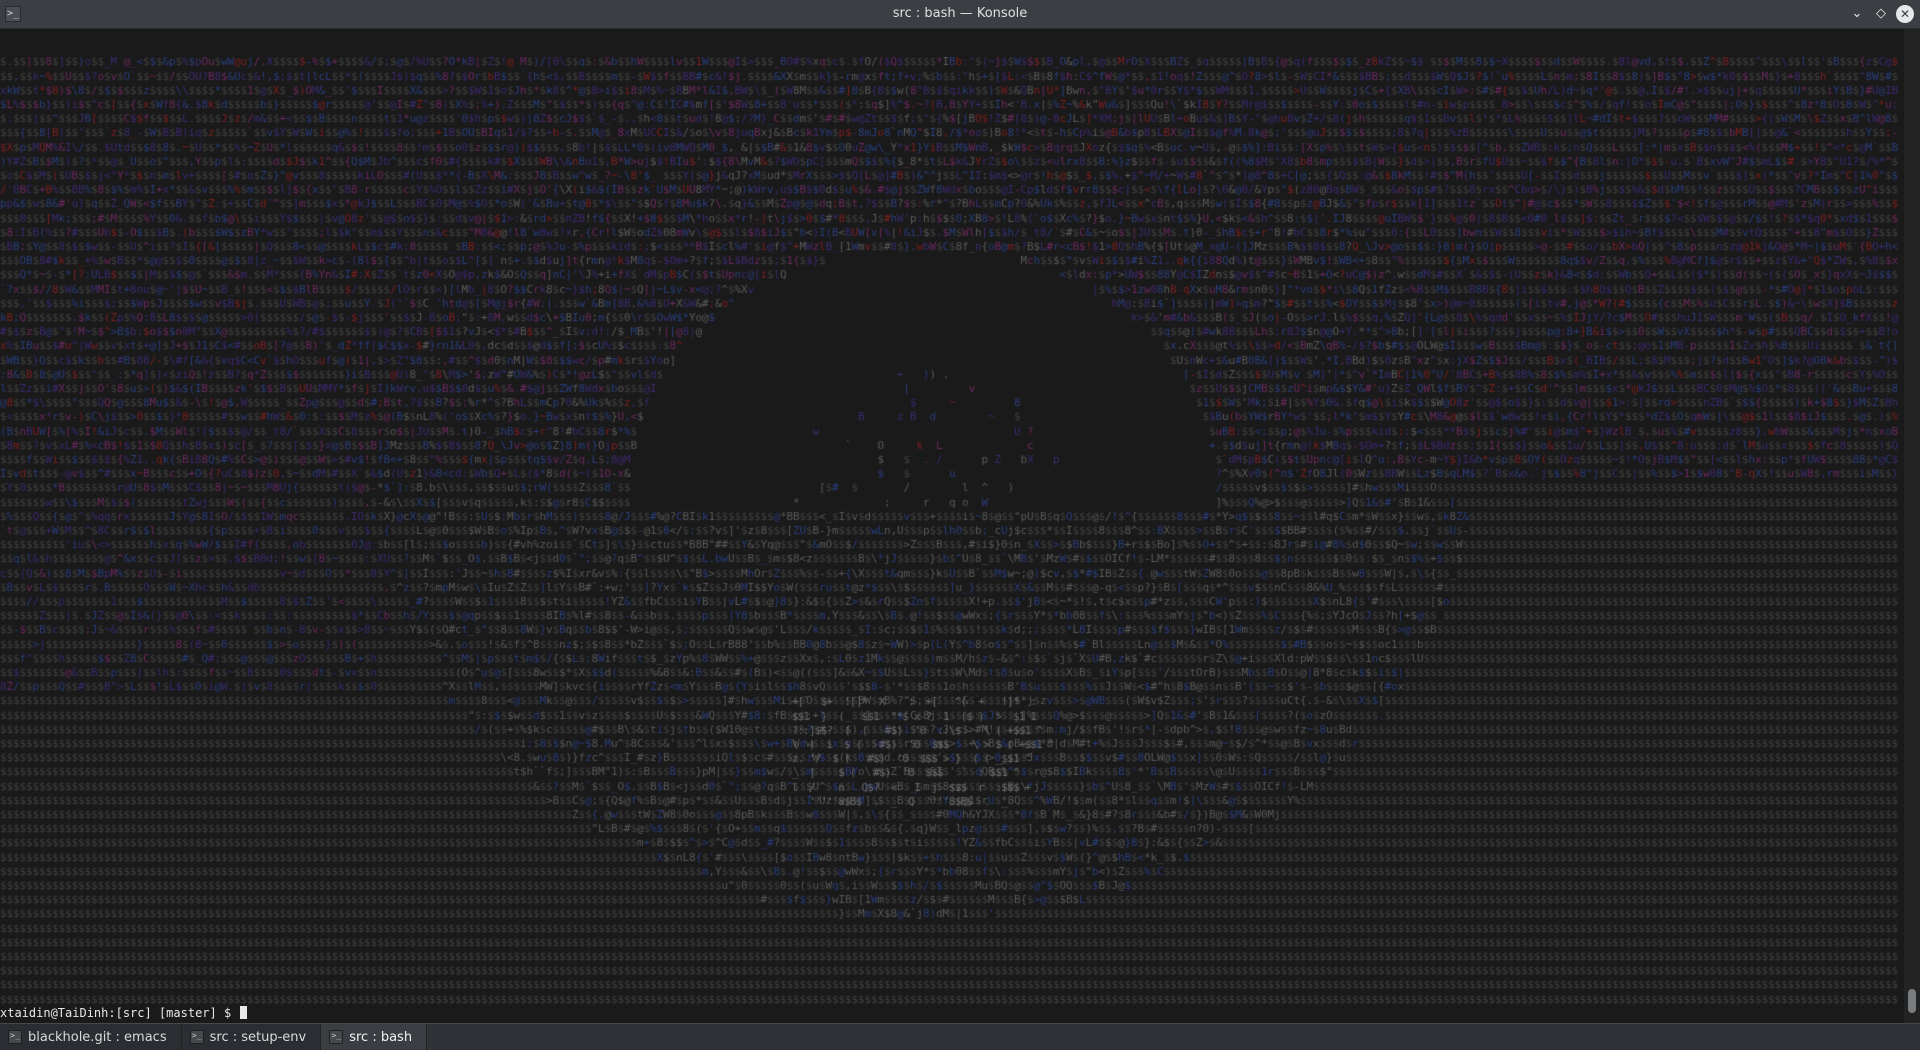 The image size is (1920, 1050). I want to click on prompt-text: xtaidin@TaiDinh:[src] [master] $, so click(119, 1013).